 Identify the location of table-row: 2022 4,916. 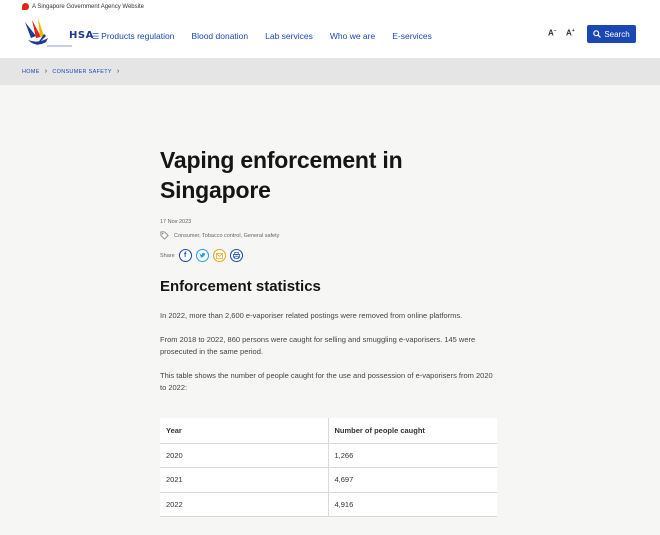
(328, 504).